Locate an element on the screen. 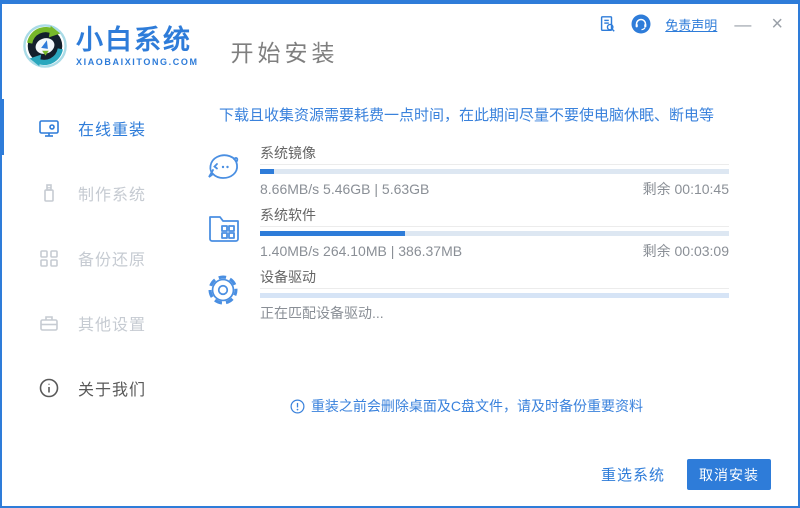 The height and width of the screenshot is (508, 800). folder-apps-icon is located at coordinates (232, 233).